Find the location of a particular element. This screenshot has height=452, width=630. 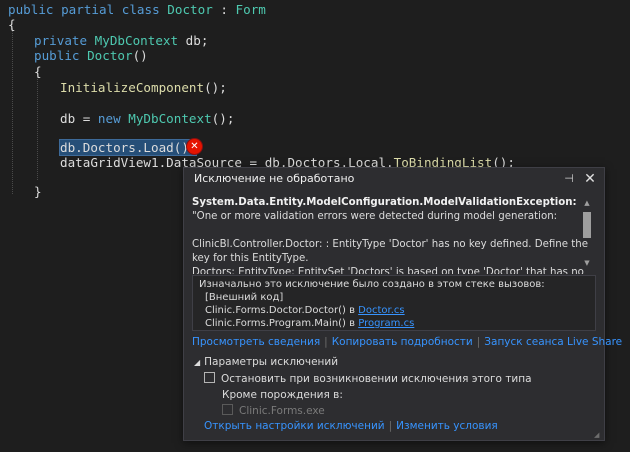

popup-title-bar: Исключение не обработано ⊣ ✕ is located at coordinates (394, 179).